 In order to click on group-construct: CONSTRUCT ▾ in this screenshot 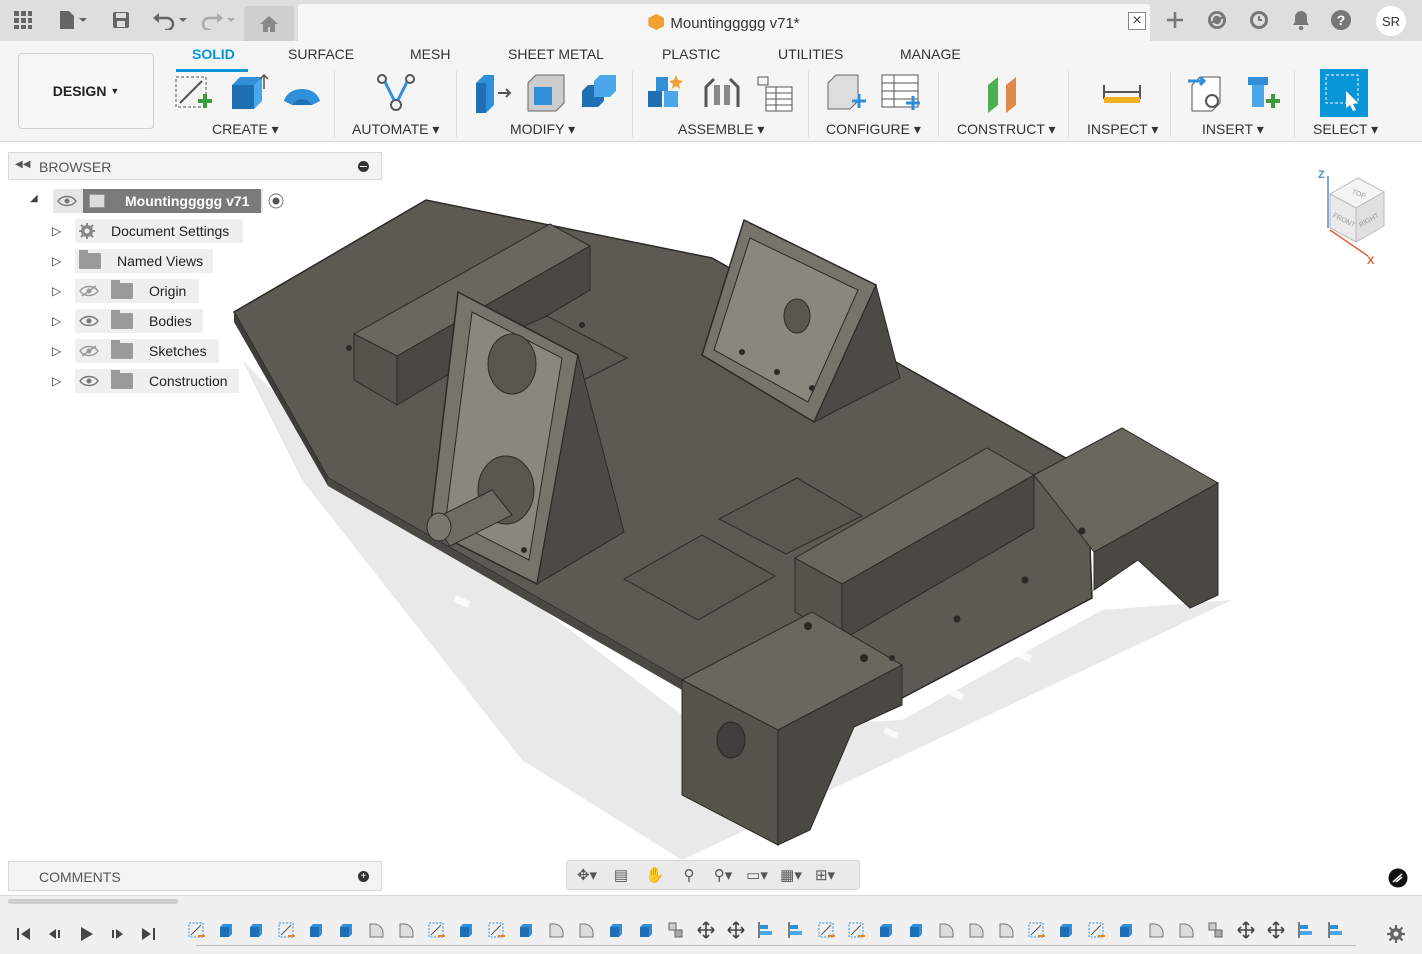, I will do `click(1006, 129)`.